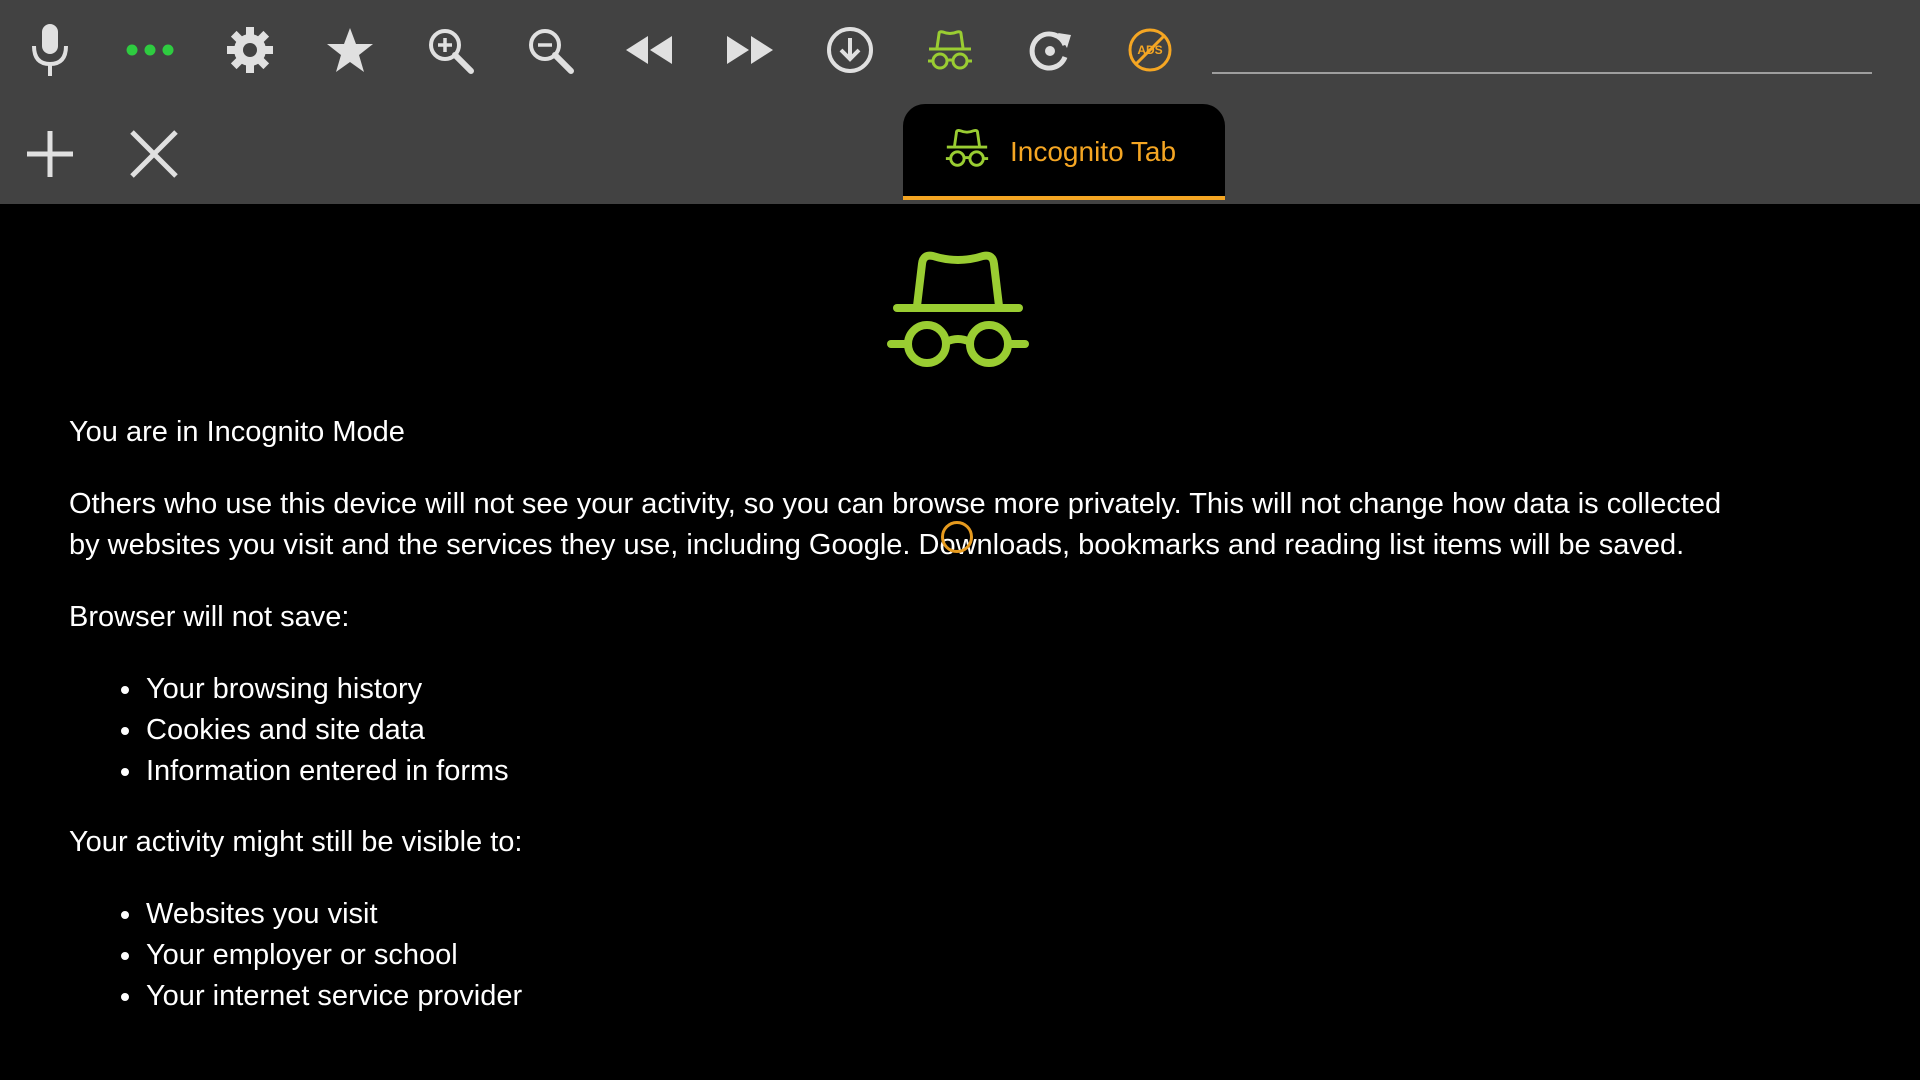 The image size is (1920, 1080). What do you see at coordinates (850, 50) in the screenshot?
I see `download-icon` at bounding box center [850, 50].